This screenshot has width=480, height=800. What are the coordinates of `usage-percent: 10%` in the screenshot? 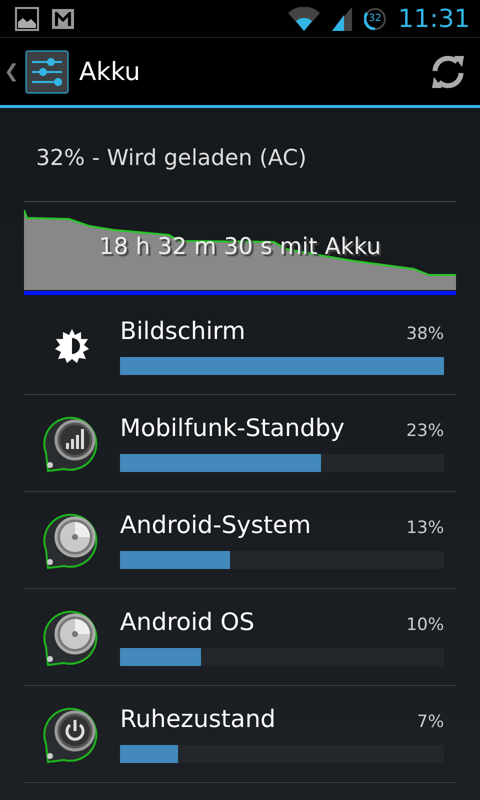 It's located at (425, 625).